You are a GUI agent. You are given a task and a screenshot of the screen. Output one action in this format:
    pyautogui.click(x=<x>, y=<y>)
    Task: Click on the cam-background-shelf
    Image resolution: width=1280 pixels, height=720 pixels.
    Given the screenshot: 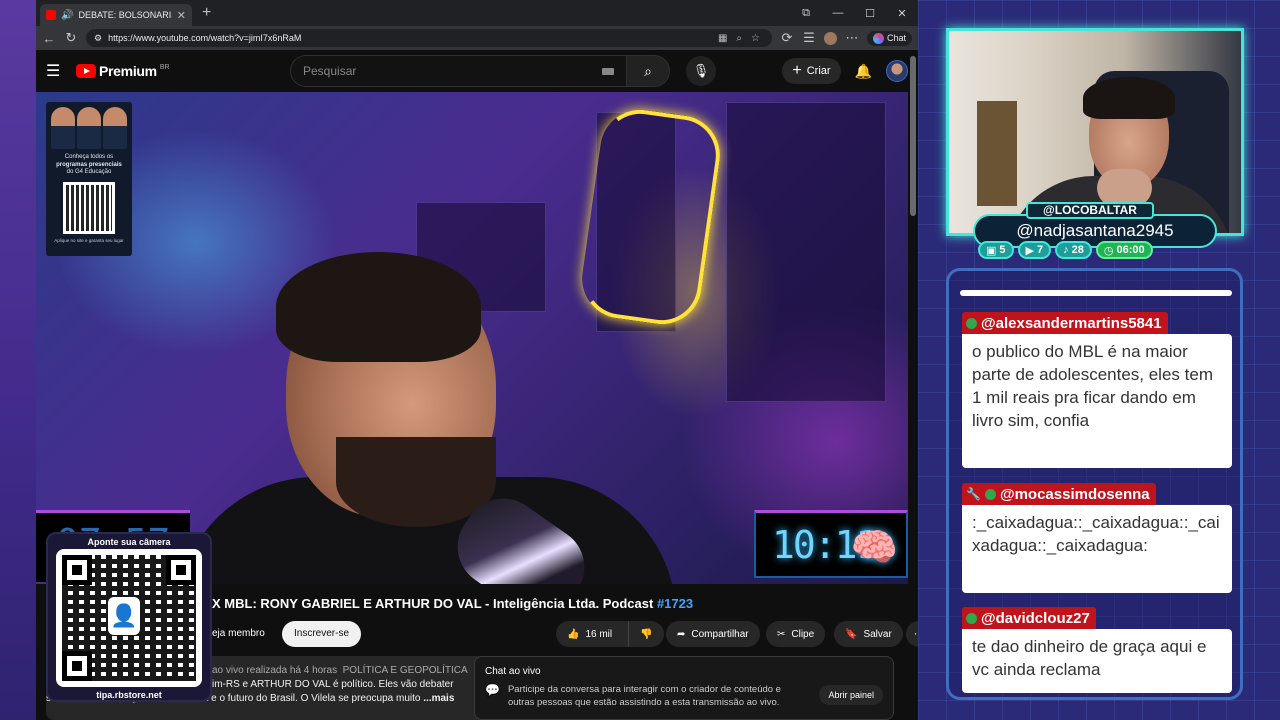 What is the action you would take?
    pyautogui.click(x=997, y=153)
    